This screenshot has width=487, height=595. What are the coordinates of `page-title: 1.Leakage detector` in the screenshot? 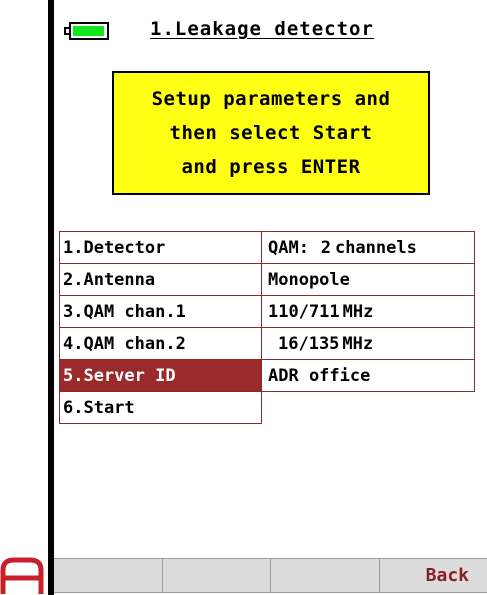 It's located at (262, 29).